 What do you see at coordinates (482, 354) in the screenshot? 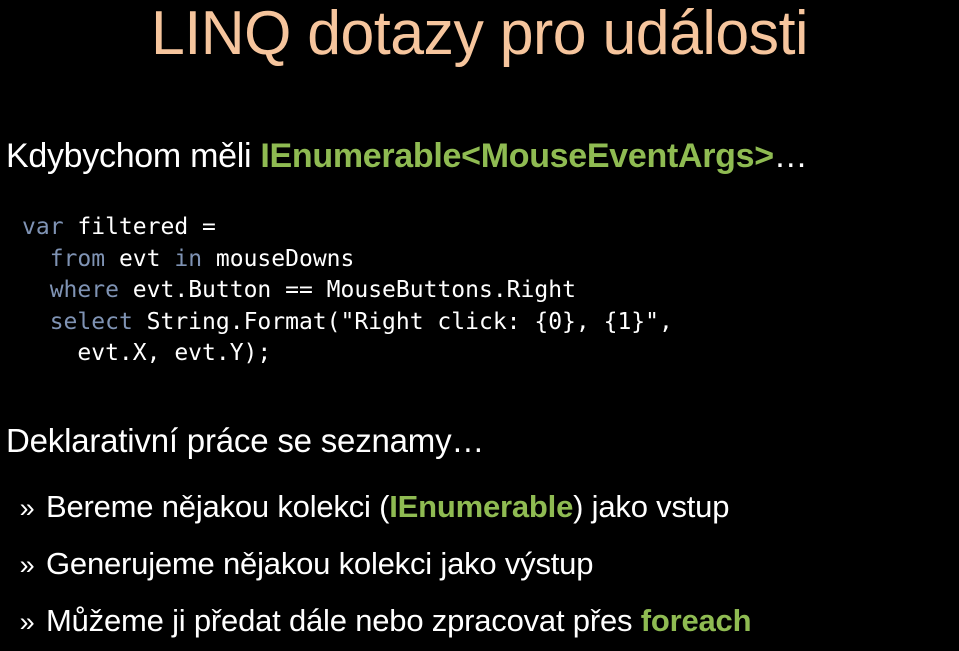
I see `code-line: evt.X, evt.Y);` at bounding box center [482, 354].